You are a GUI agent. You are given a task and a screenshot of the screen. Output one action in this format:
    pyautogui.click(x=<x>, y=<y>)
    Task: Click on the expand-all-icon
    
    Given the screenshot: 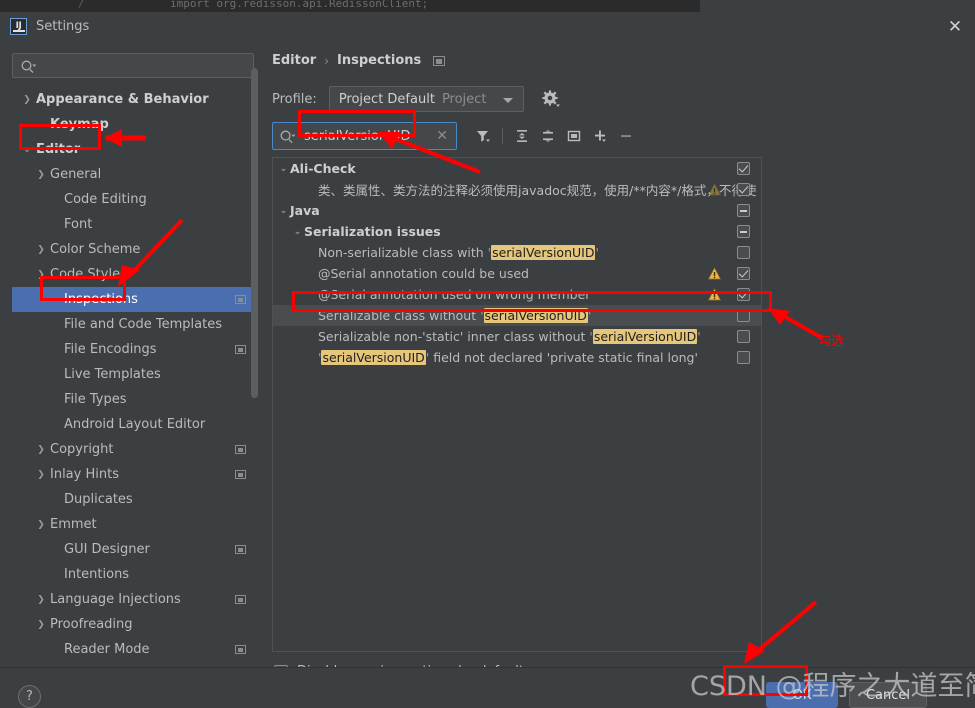 What is the action you would take?
    pyautogui.click(x=522, y=136)
    